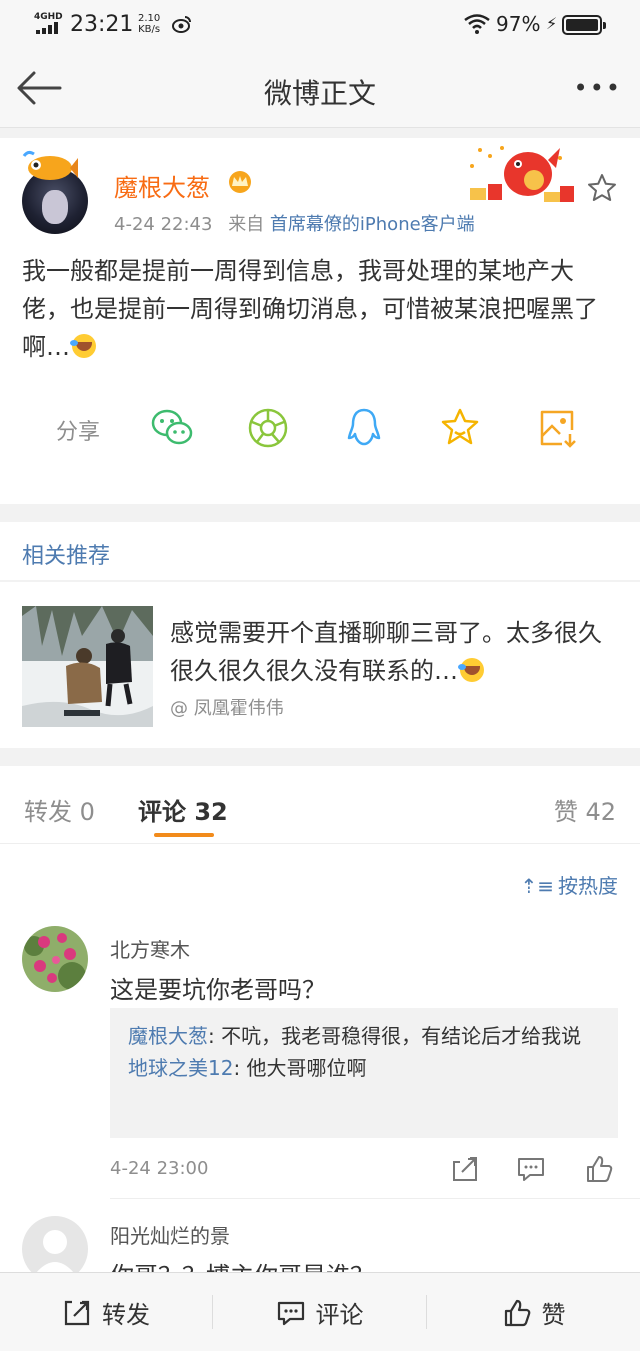 The height and width of the screenshot is (1351, 640). What do you see at coordinates (50, 165) in the screenshot?
I see `koi-fish-badge-icon` at bounding box center [50, 165].